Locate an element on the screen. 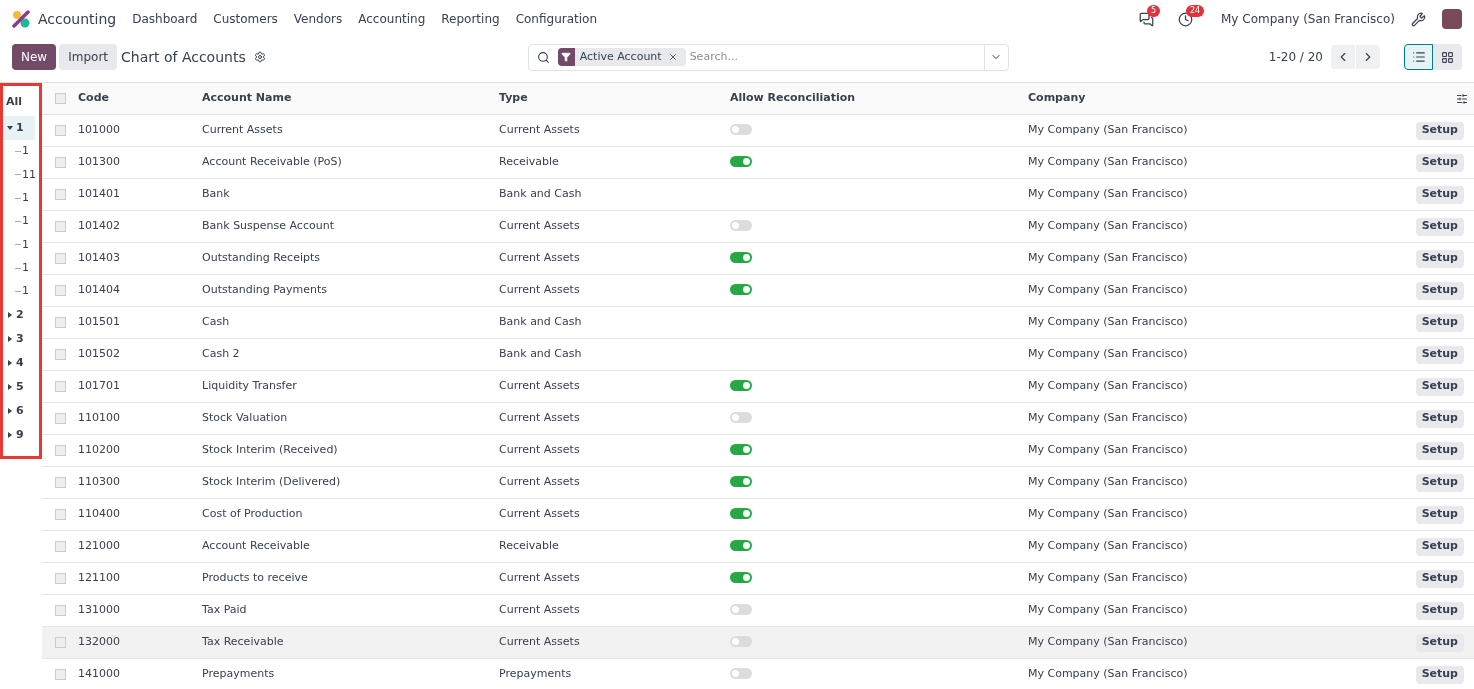  tree-item: 2 is located at coordinates (19, 315).